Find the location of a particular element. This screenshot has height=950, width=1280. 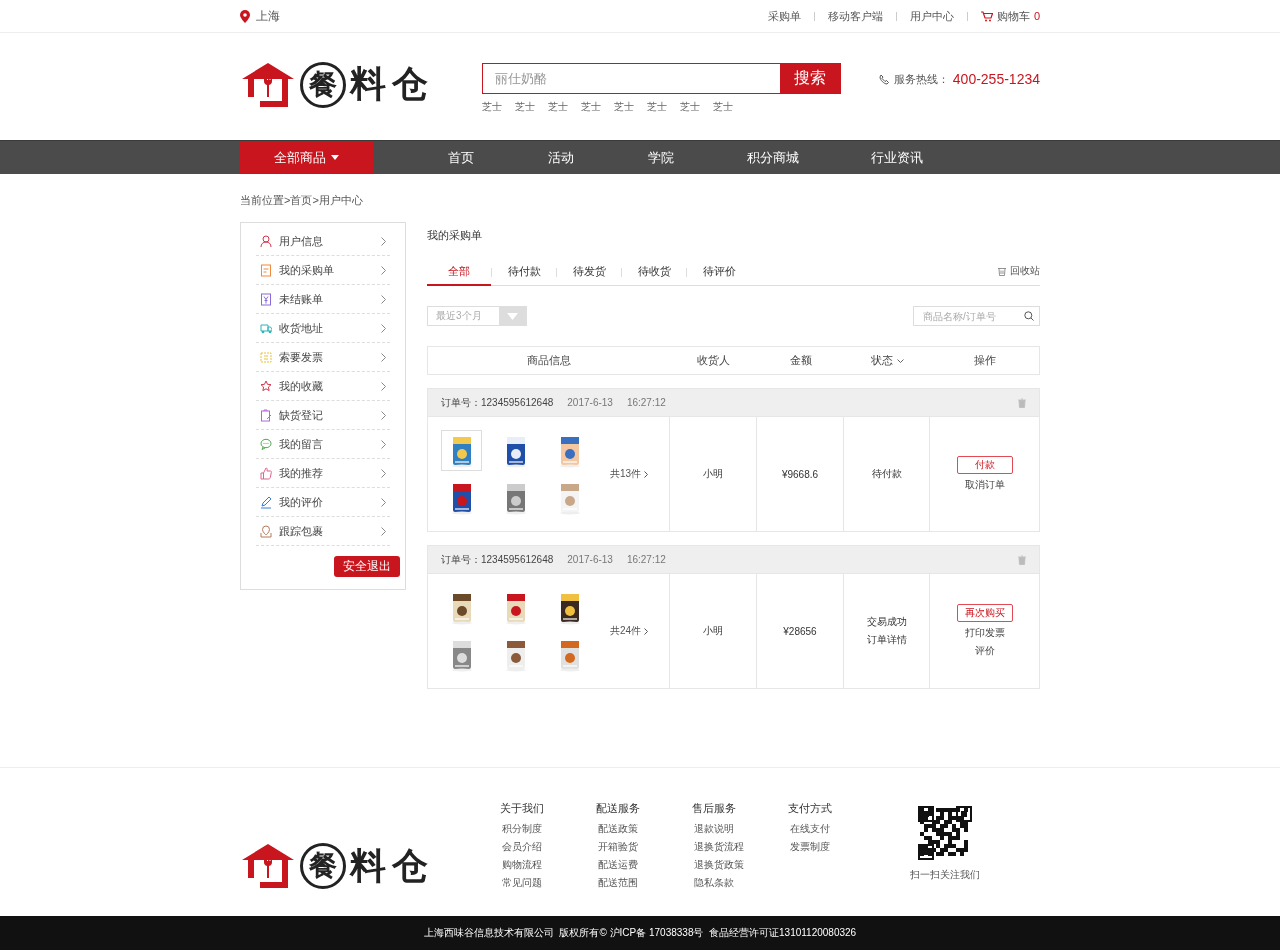

order-amount: ¥9668.6 is located at coordinates (800, 474).